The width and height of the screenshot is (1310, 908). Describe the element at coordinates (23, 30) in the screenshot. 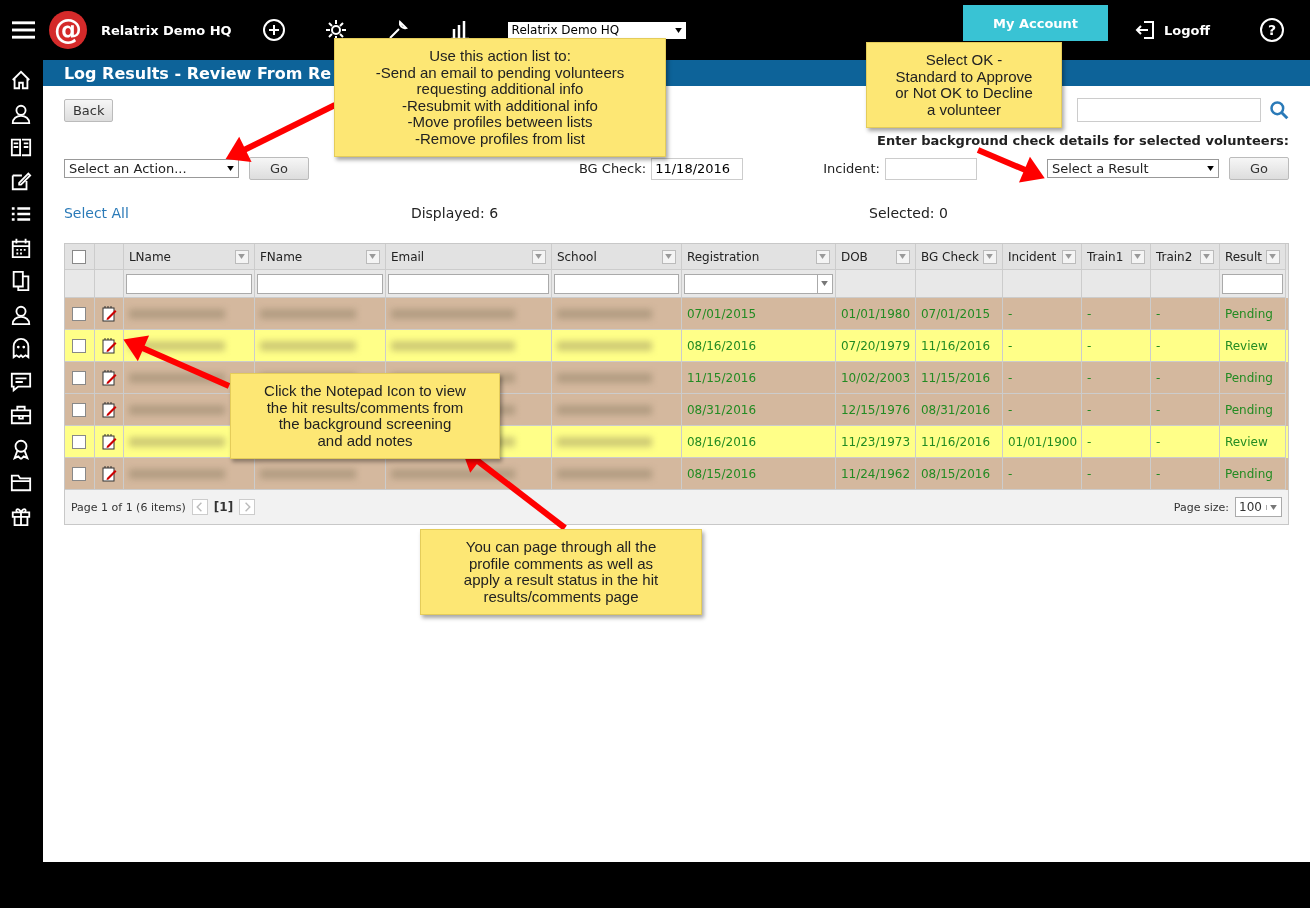

I see `menu-icon` at that location.